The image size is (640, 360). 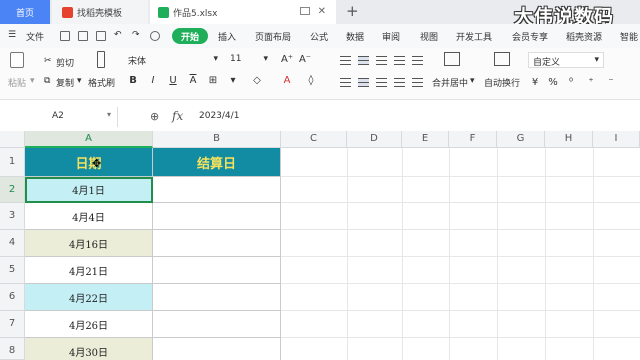 What do you see at coordinates (217, 270) in the screenshot?
I see `cell-b5` at bounding box center [217, 270].